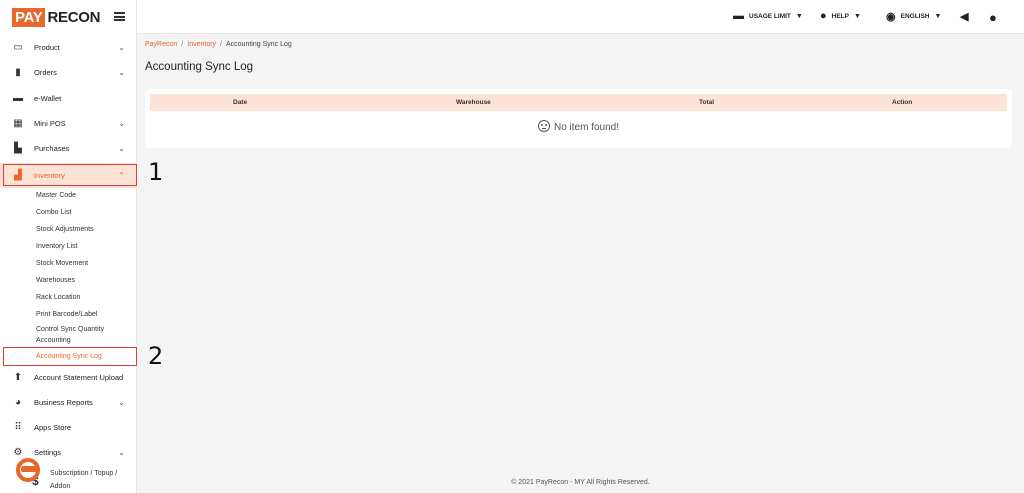 This screenshot has height=493, width=1024. I want to click on sidebar-item-purchases: ▙ Purchases ⌄, so click(68, 148).